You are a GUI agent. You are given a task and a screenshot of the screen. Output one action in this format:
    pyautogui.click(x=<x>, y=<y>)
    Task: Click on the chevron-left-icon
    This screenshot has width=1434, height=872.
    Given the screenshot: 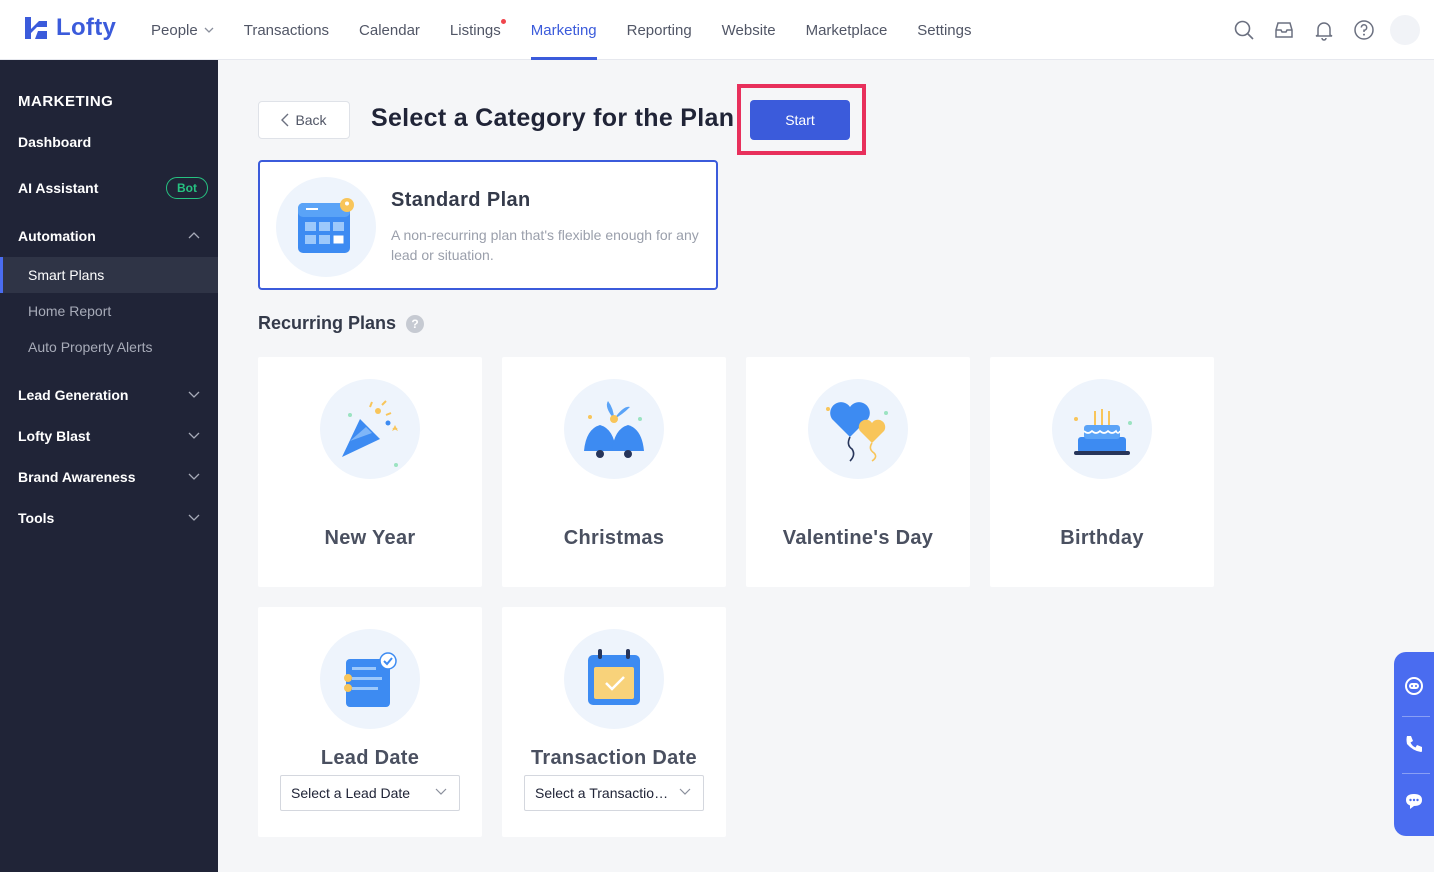 What is the action you would take?
    pyautogui.click(x=285, y=120)
    